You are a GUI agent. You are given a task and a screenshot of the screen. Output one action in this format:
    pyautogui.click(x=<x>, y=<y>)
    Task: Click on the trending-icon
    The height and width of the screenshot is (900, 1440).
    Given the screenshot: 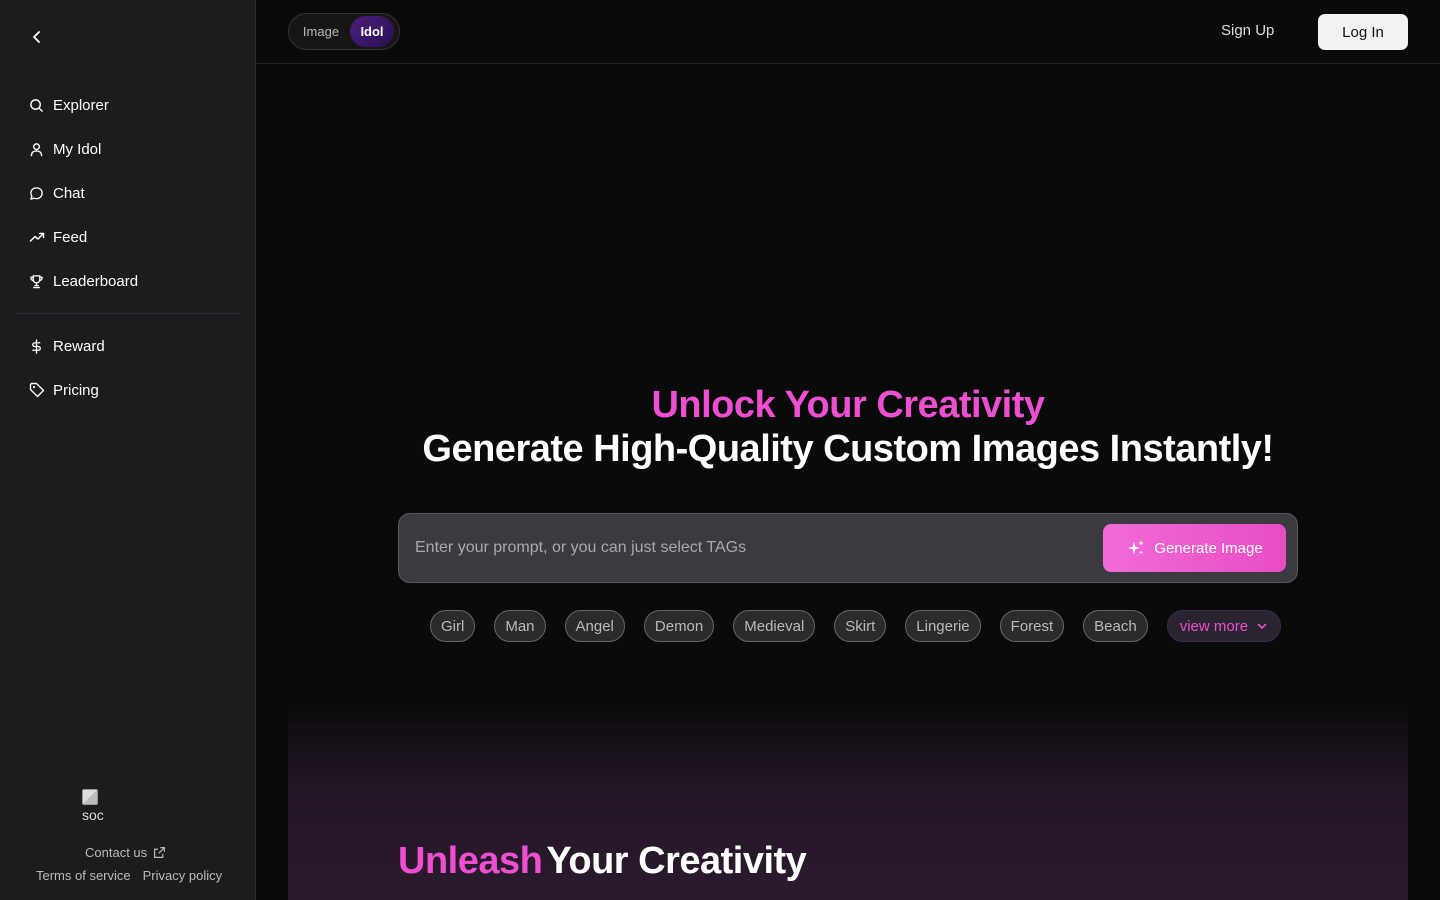 What is the action you would take?
    pyautogui.click(x=36, y=237)
    